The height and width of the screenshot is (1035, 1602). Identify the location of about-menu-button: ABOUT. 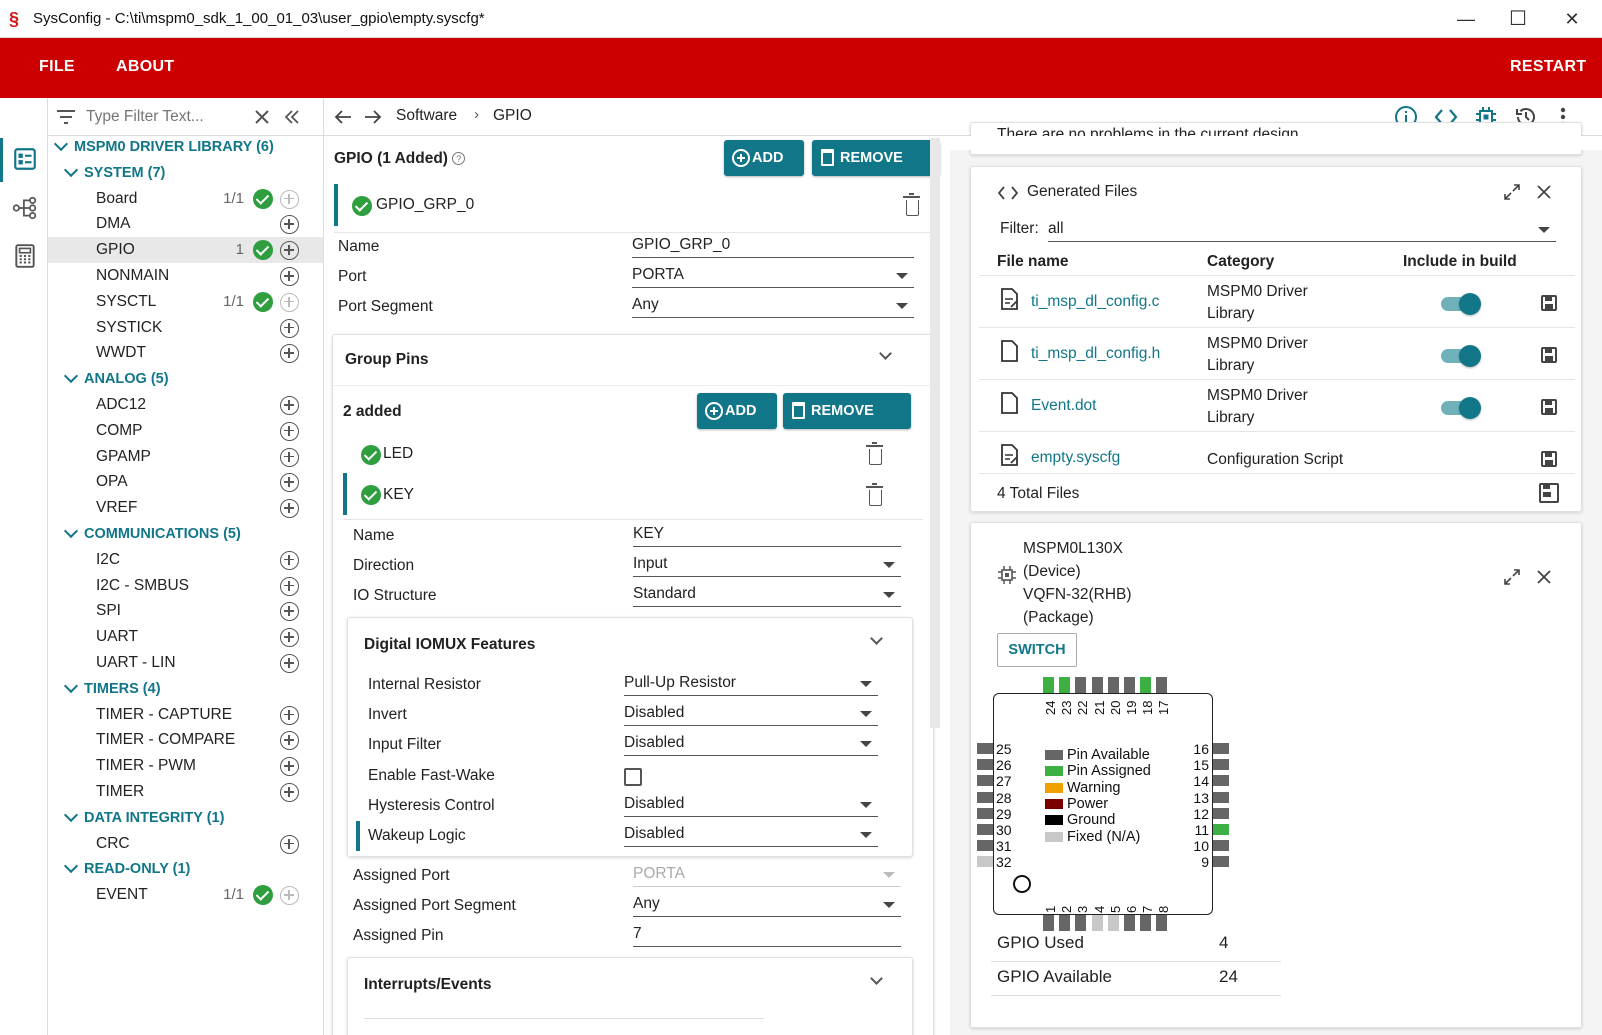
(145, 67).